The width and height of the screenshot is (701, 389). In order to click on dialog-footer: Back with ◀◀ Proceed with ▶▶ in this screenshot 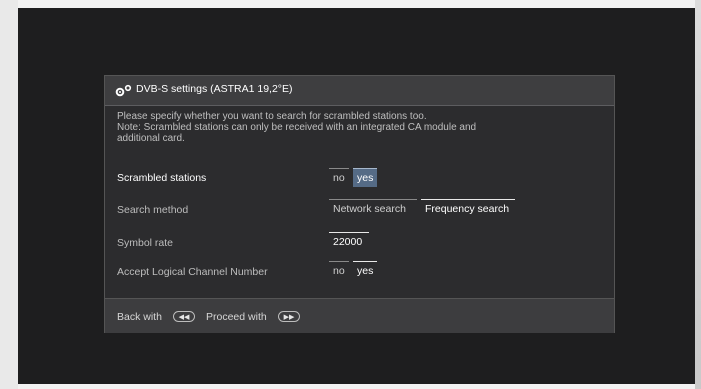, I will do `click(359, 315)`.